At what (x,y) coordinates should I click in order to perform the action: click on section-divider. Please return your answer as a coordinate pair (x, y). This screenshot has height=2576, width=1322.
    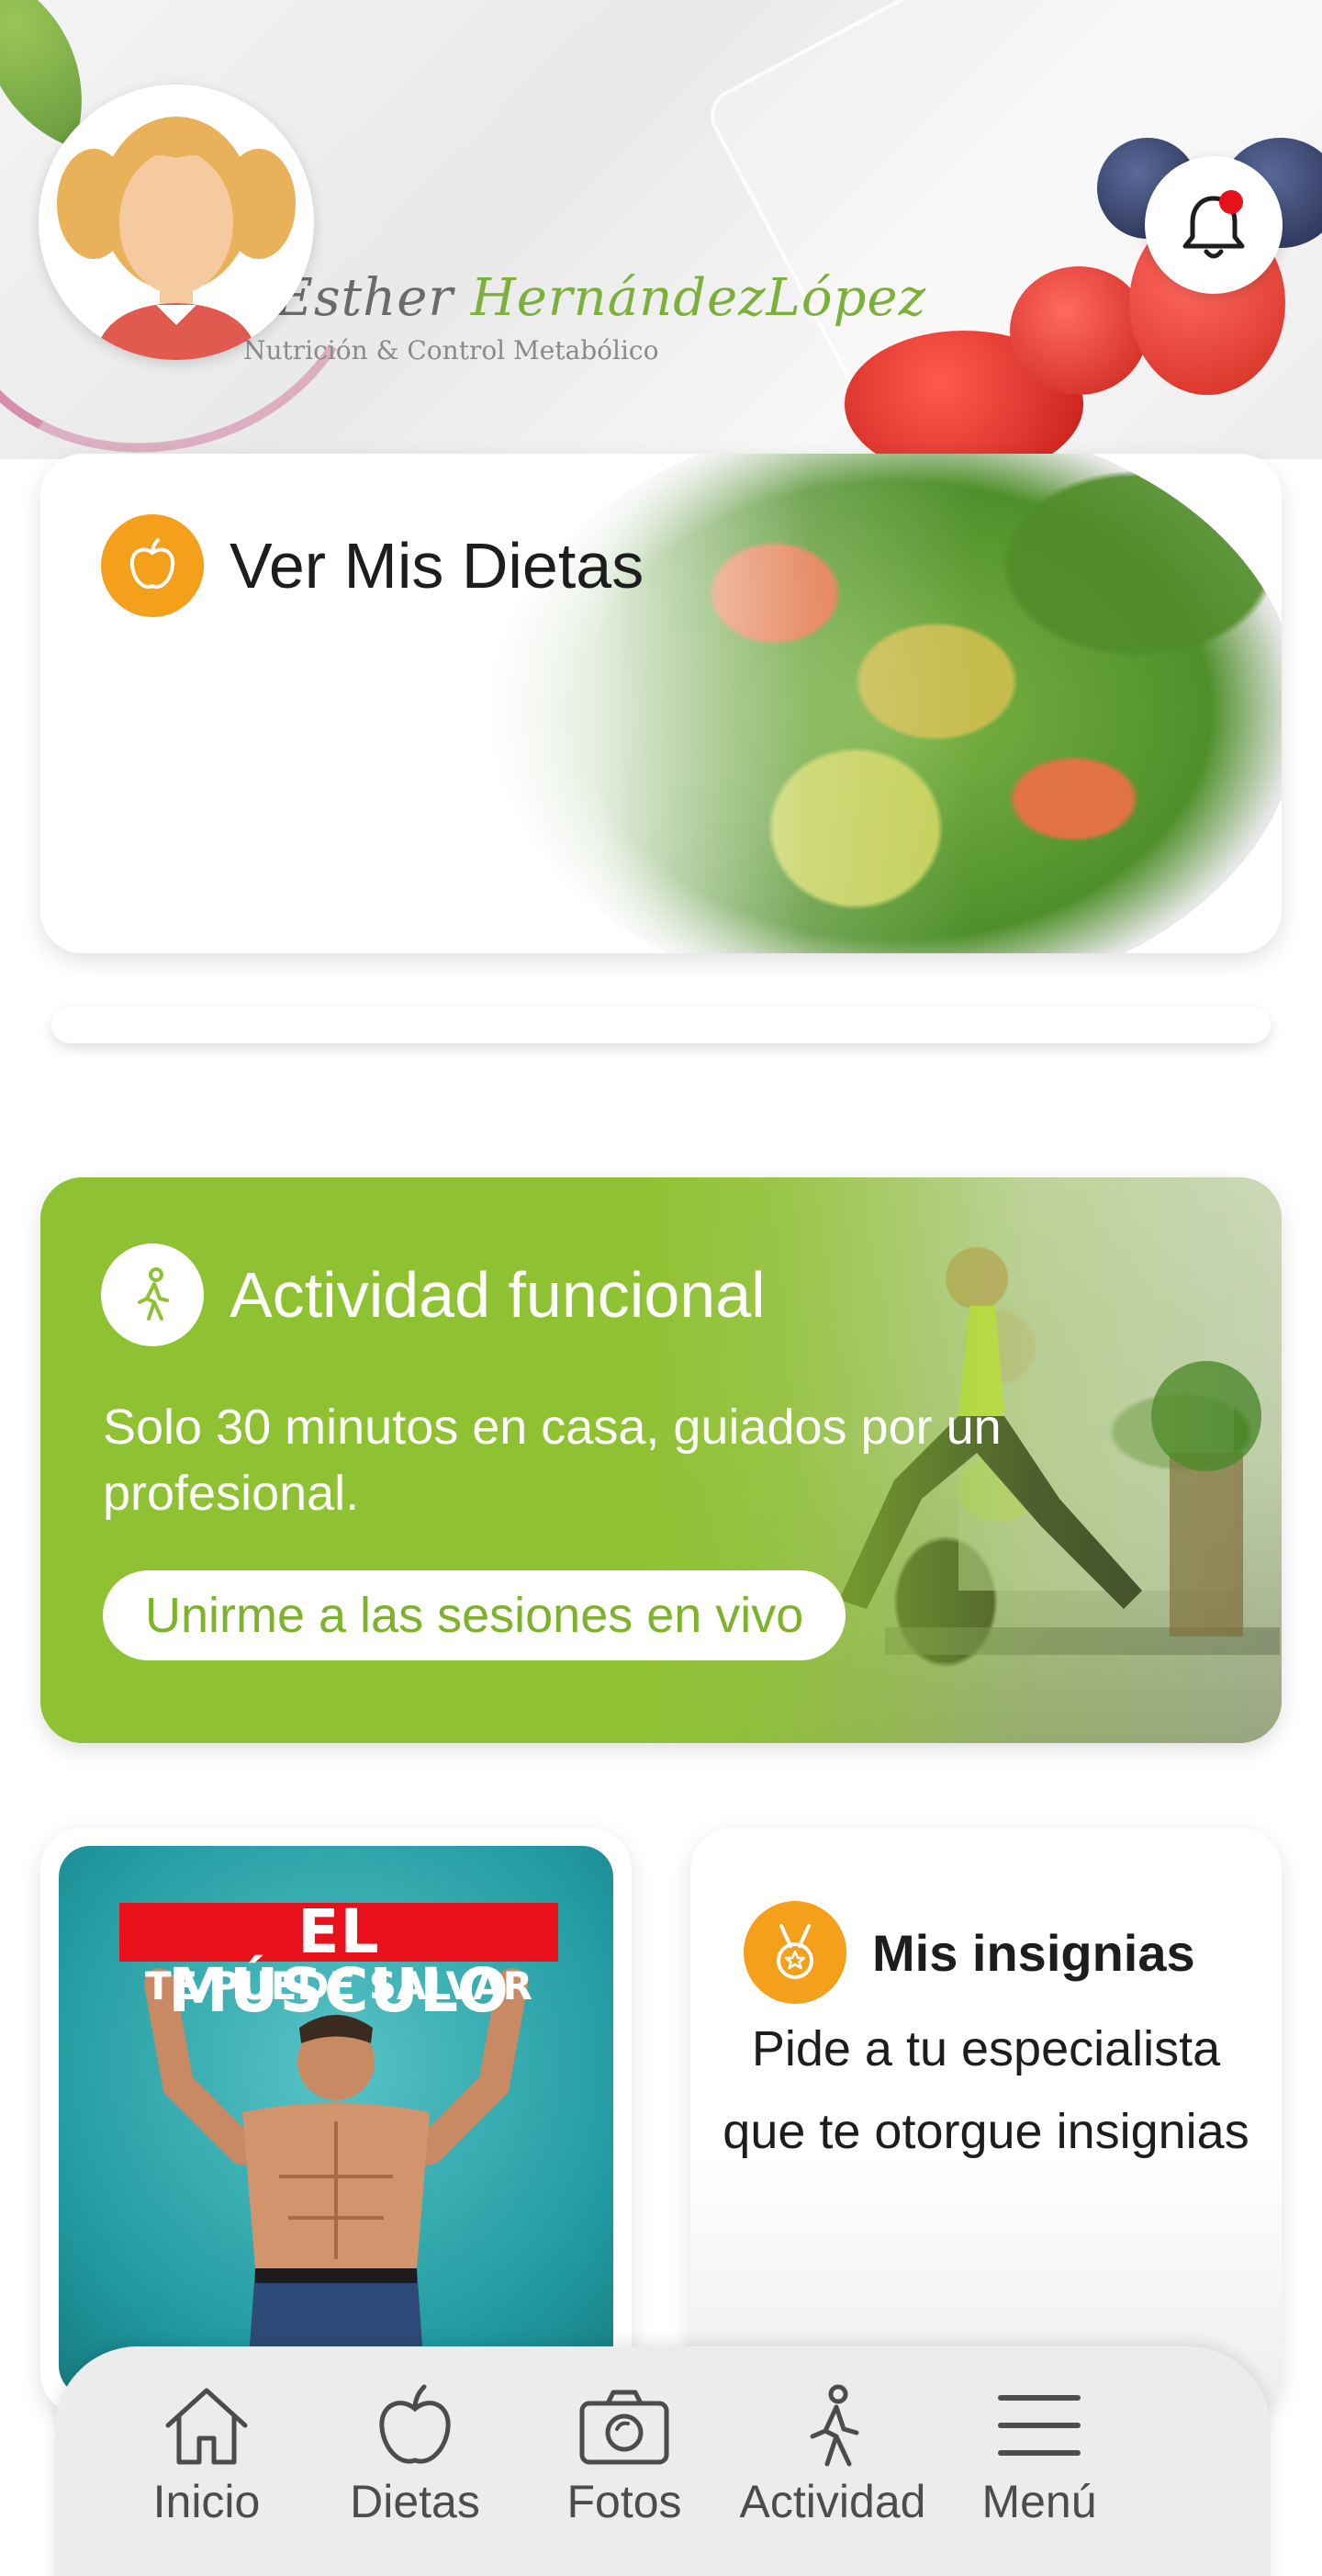
    Looking at the image, I should click on (661, 1025).